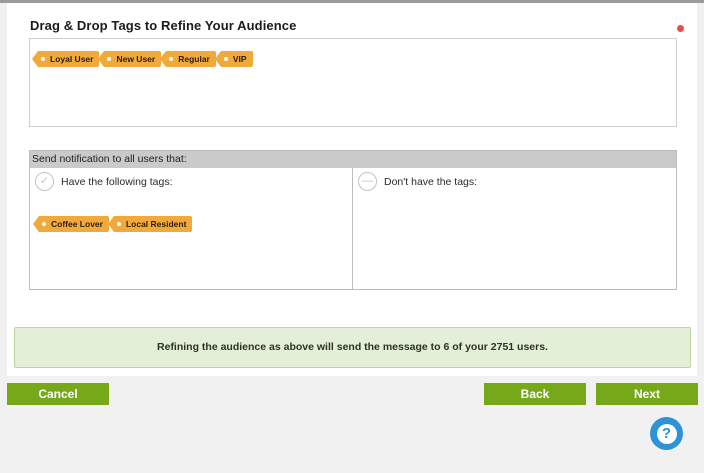  What do you see at coordinates (239, 59) in the screenshot?
I see `tag-label: VIP` at bounding box center [239, 59].